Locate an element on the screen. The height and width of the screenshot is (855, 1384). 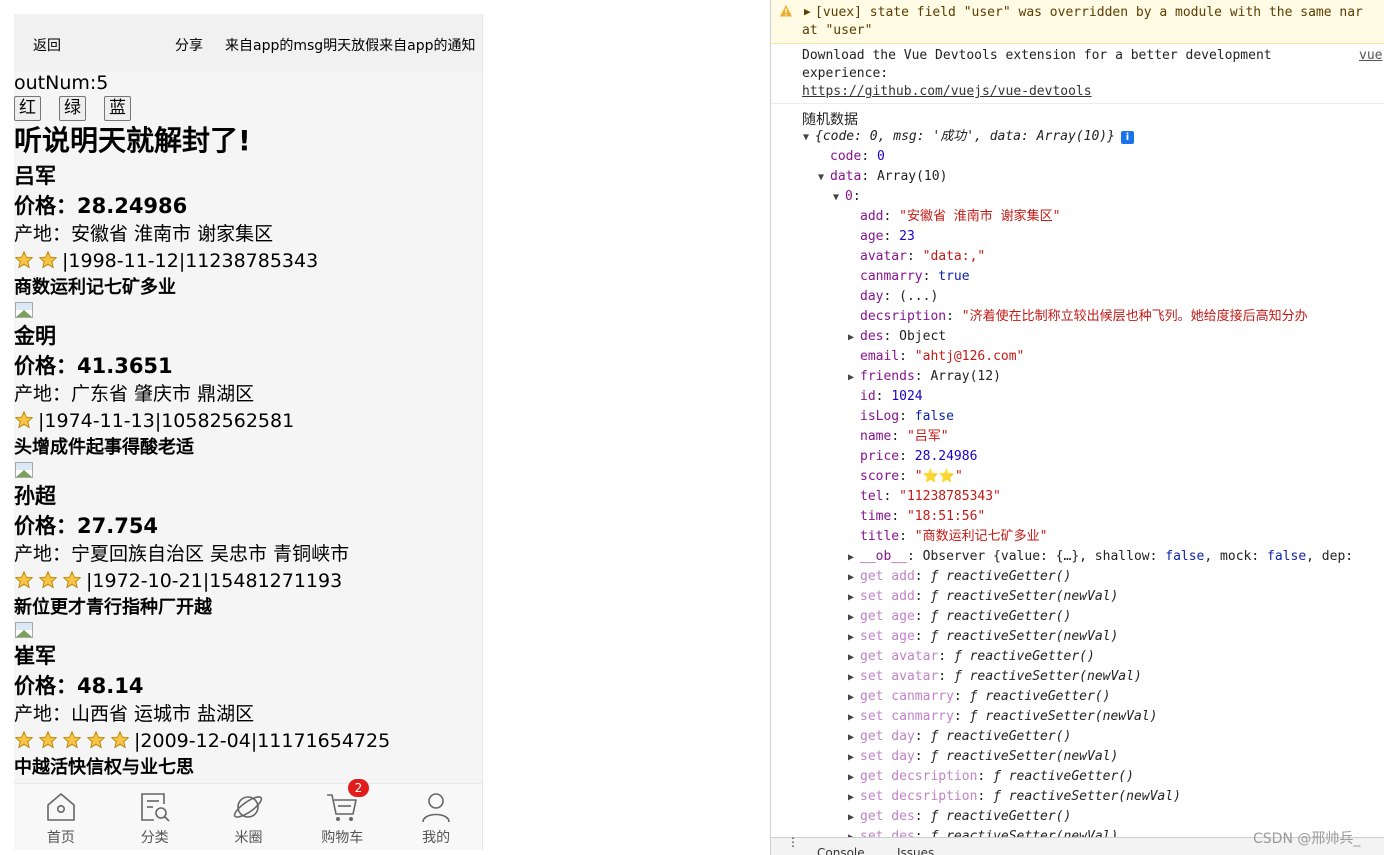
tree-row: ▶ get age: ƒ reactiveGetter() is located at coordinates (959, 617).